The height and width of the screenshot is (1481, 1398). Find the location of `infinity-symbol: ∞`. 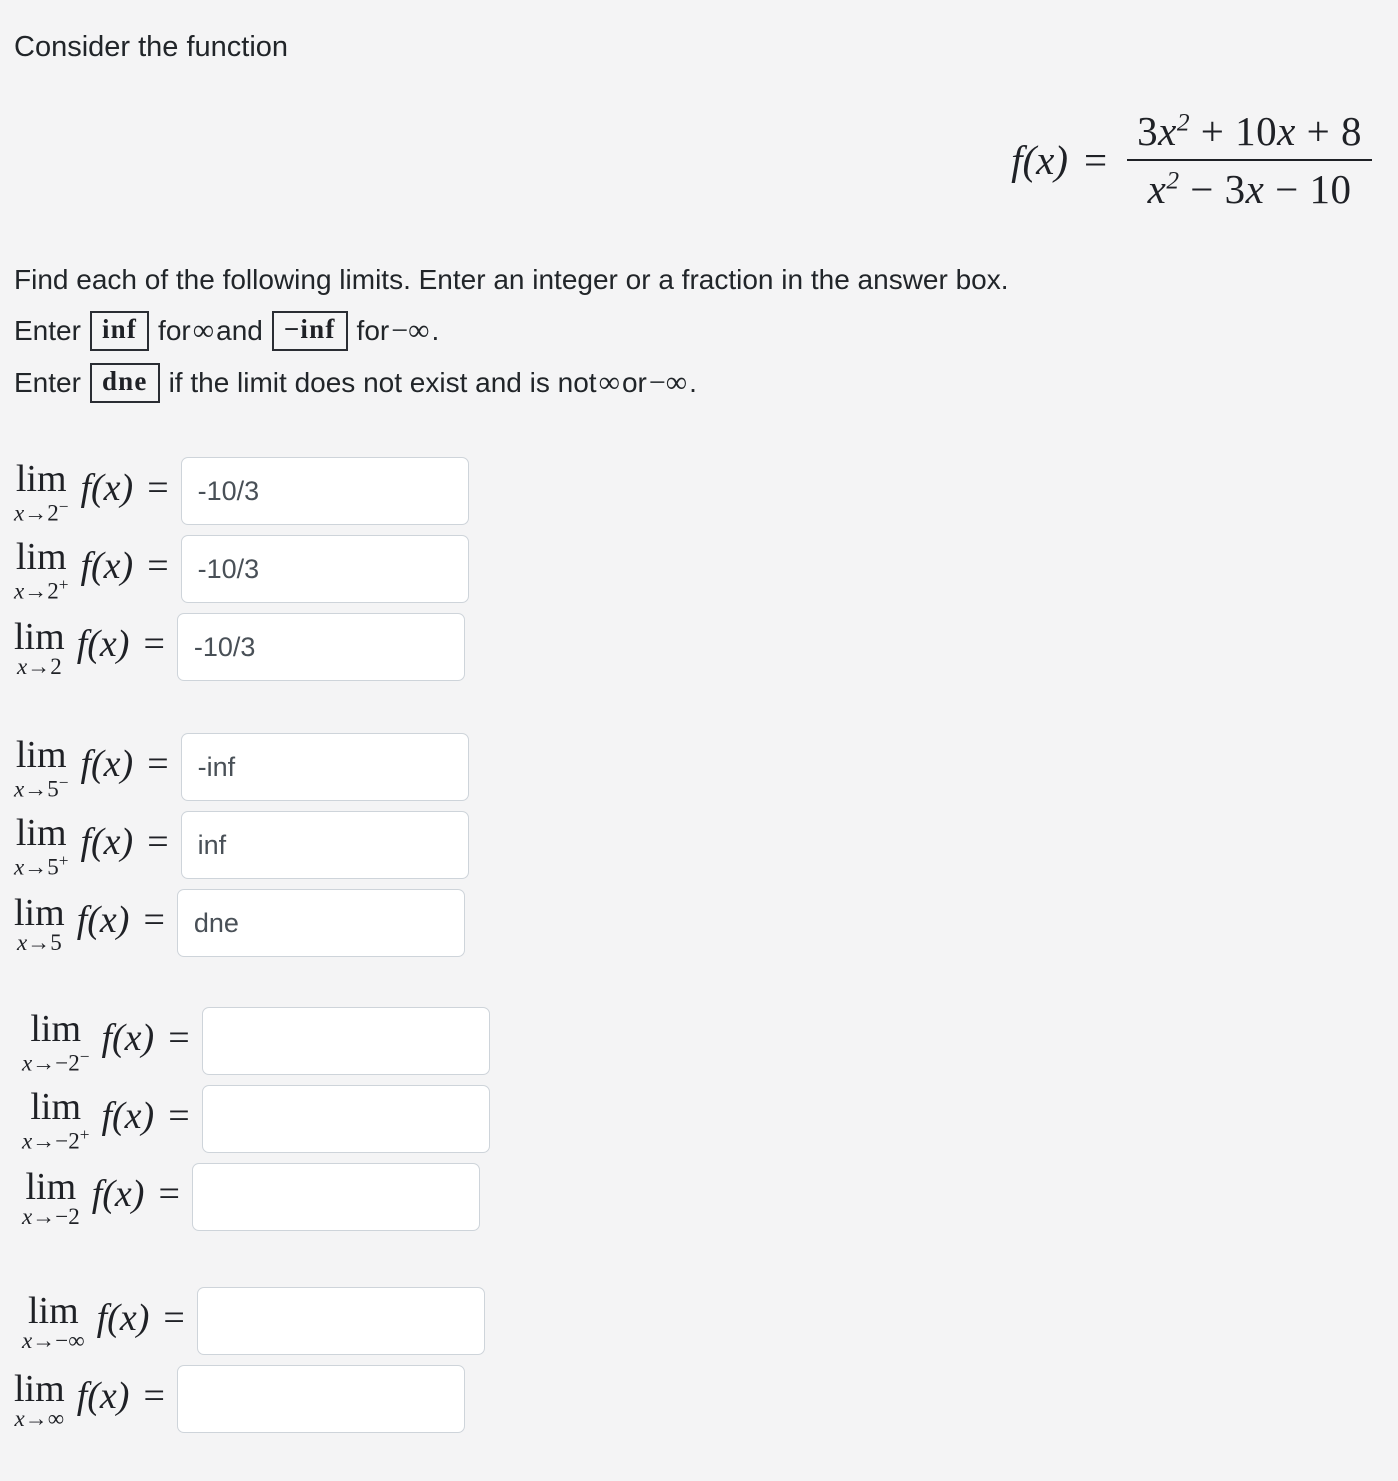

infinity-symbol: ∞ is located at coordinates (203, 330).